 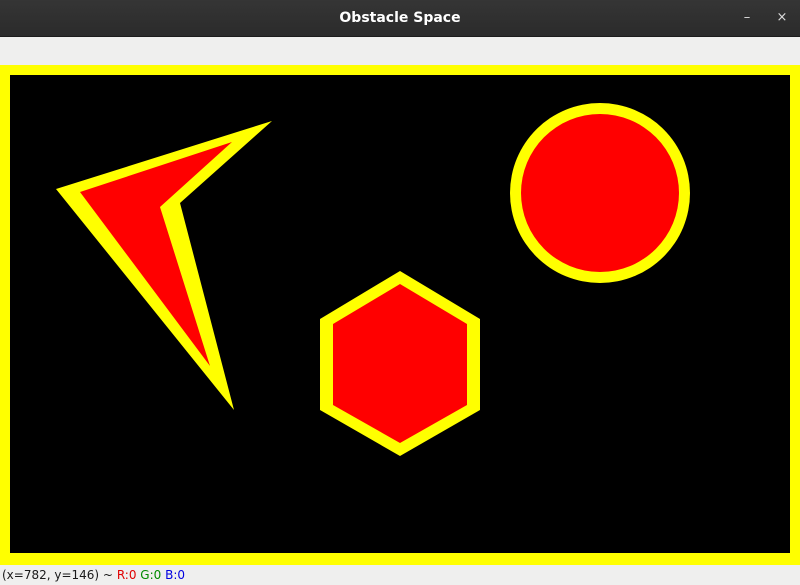 I want to click on minimize-button: –, so click(x=747, y=18).